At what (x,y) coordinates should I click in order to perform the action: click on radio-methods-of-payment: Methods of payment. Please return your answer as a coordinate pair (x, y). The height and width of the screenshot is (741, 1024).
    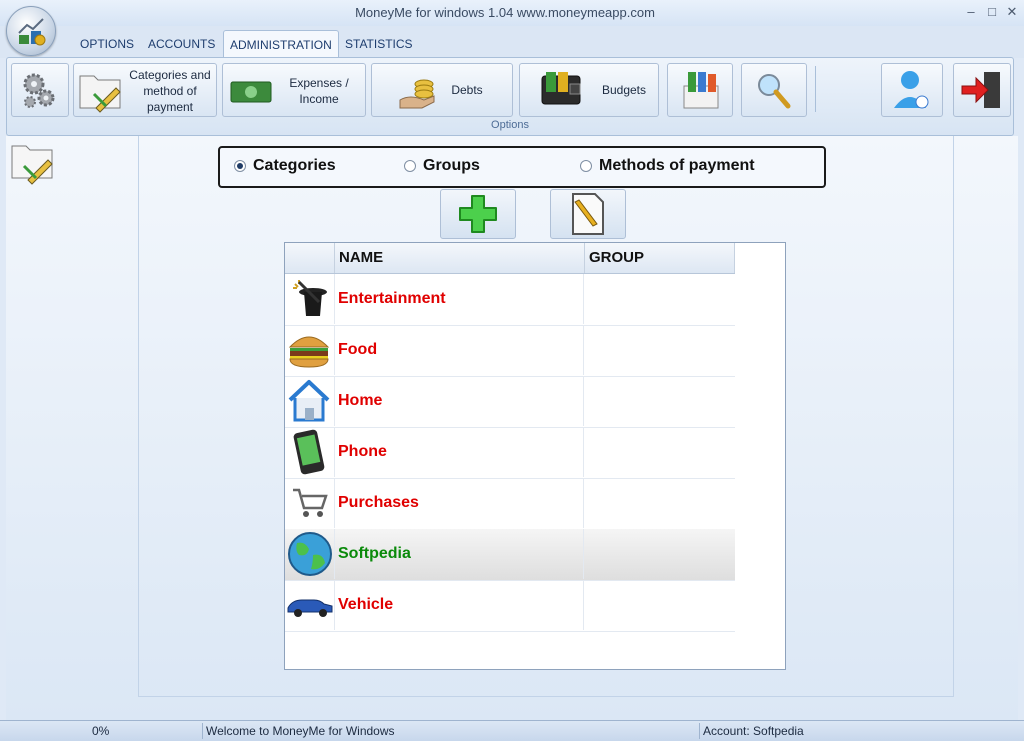
    Looking at the image, I should click on (667, 166).